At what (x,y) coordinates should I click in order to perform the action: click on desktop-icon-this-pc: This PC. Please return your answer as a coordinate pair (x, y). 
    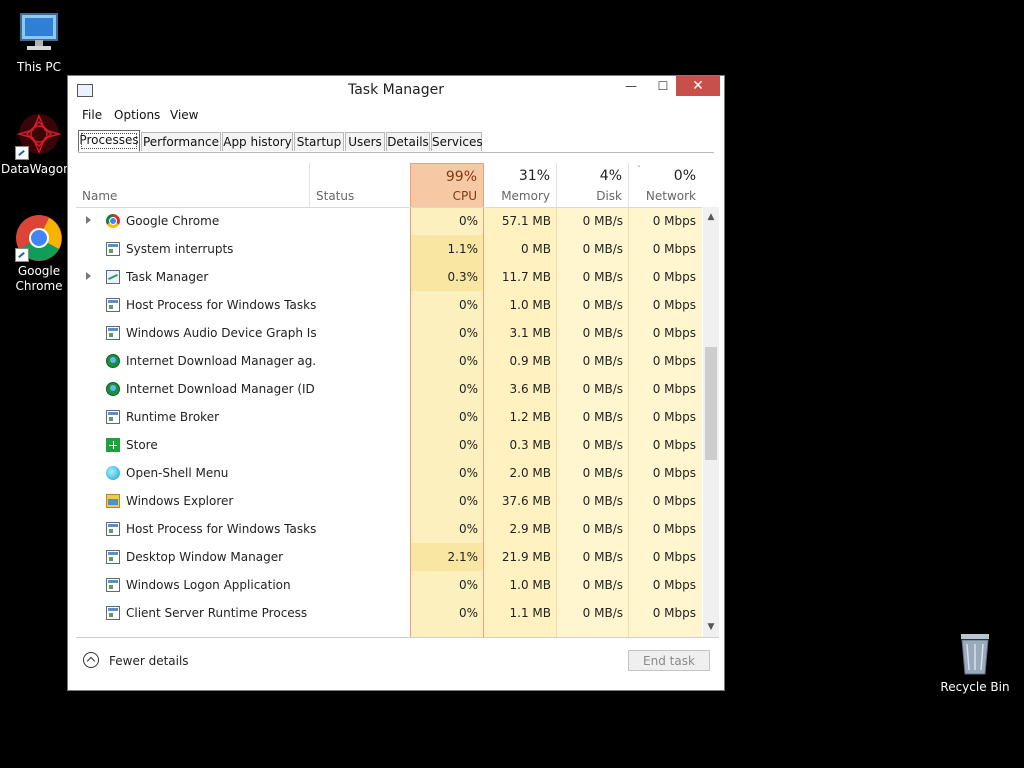
    Looking at the image, I should click on (39, 42).